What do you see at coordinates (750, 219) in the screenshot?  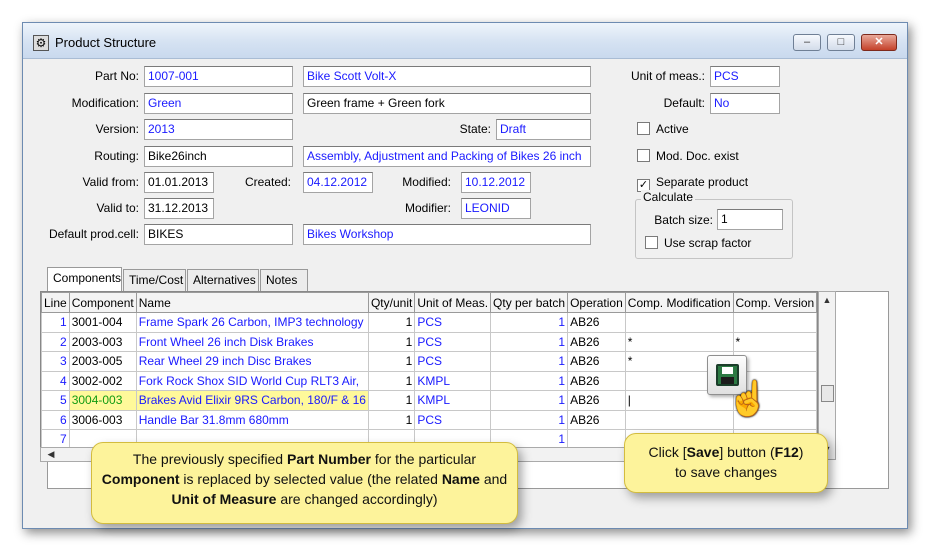 I see `batch-size-field: 1` at bounding box center [750, 219].